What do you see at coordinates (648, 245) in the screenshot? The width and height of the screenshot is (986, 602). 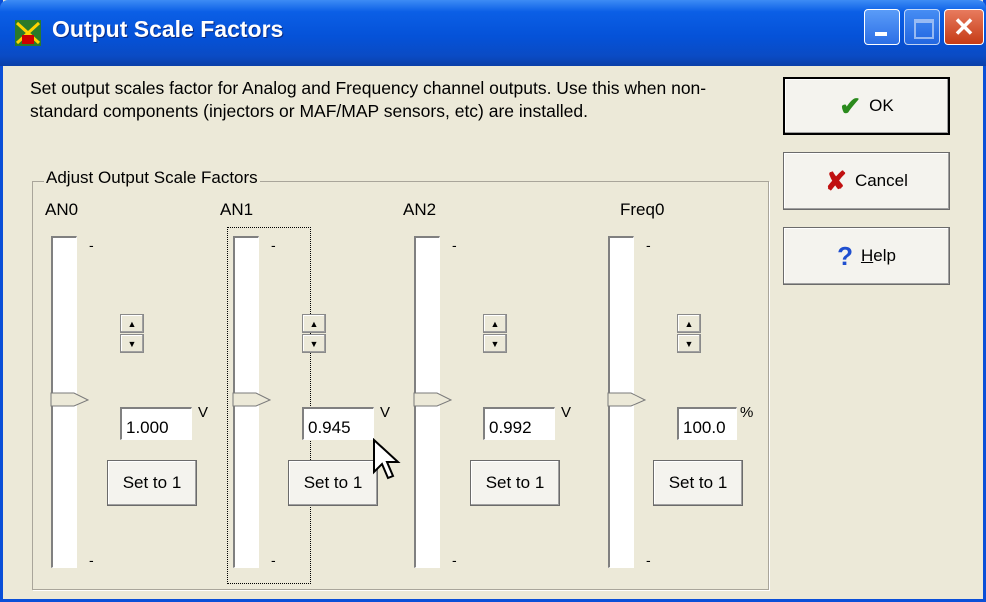 I see `tick-top-freq0: -` at bounding box center [648, 245].